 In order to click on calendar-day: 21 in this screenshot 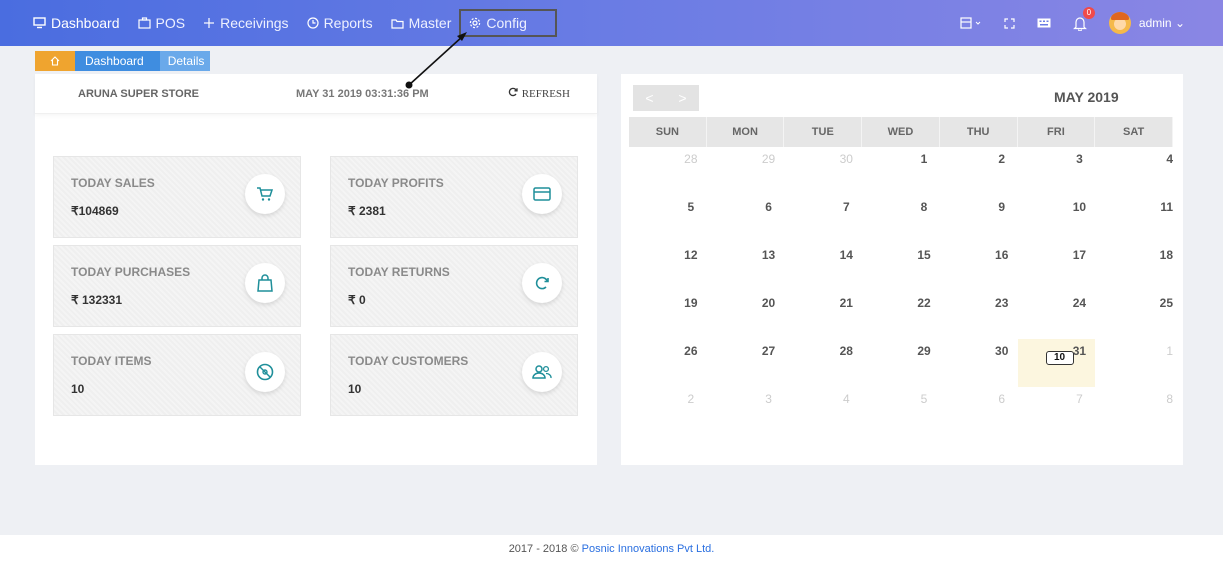, I will do `click(823, 315)`.